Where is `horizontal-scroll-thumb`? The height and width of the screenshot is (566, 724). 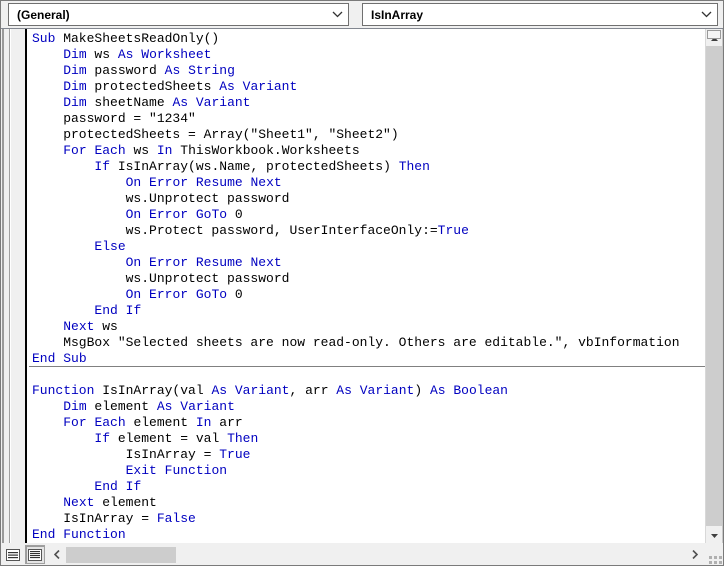 horizontal-scroll-thumb is located at coordinates (121, 555).